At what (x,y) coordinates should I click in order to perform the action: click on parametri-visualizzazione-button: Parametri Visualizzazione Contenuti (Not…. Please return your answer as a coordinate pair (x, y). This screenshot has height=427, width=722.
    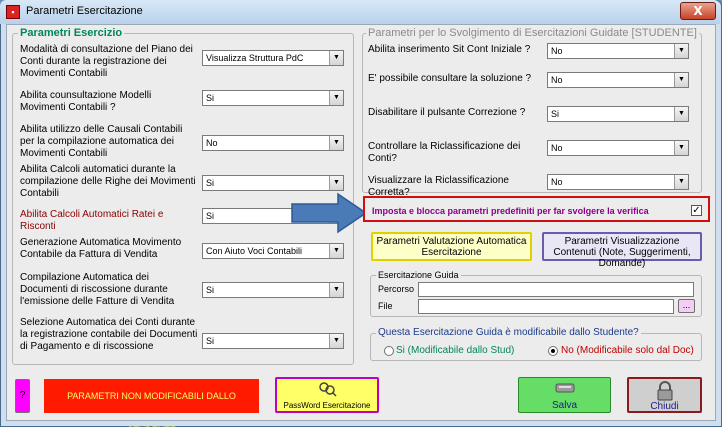
    Looking at the image, I should click on (622, 250).